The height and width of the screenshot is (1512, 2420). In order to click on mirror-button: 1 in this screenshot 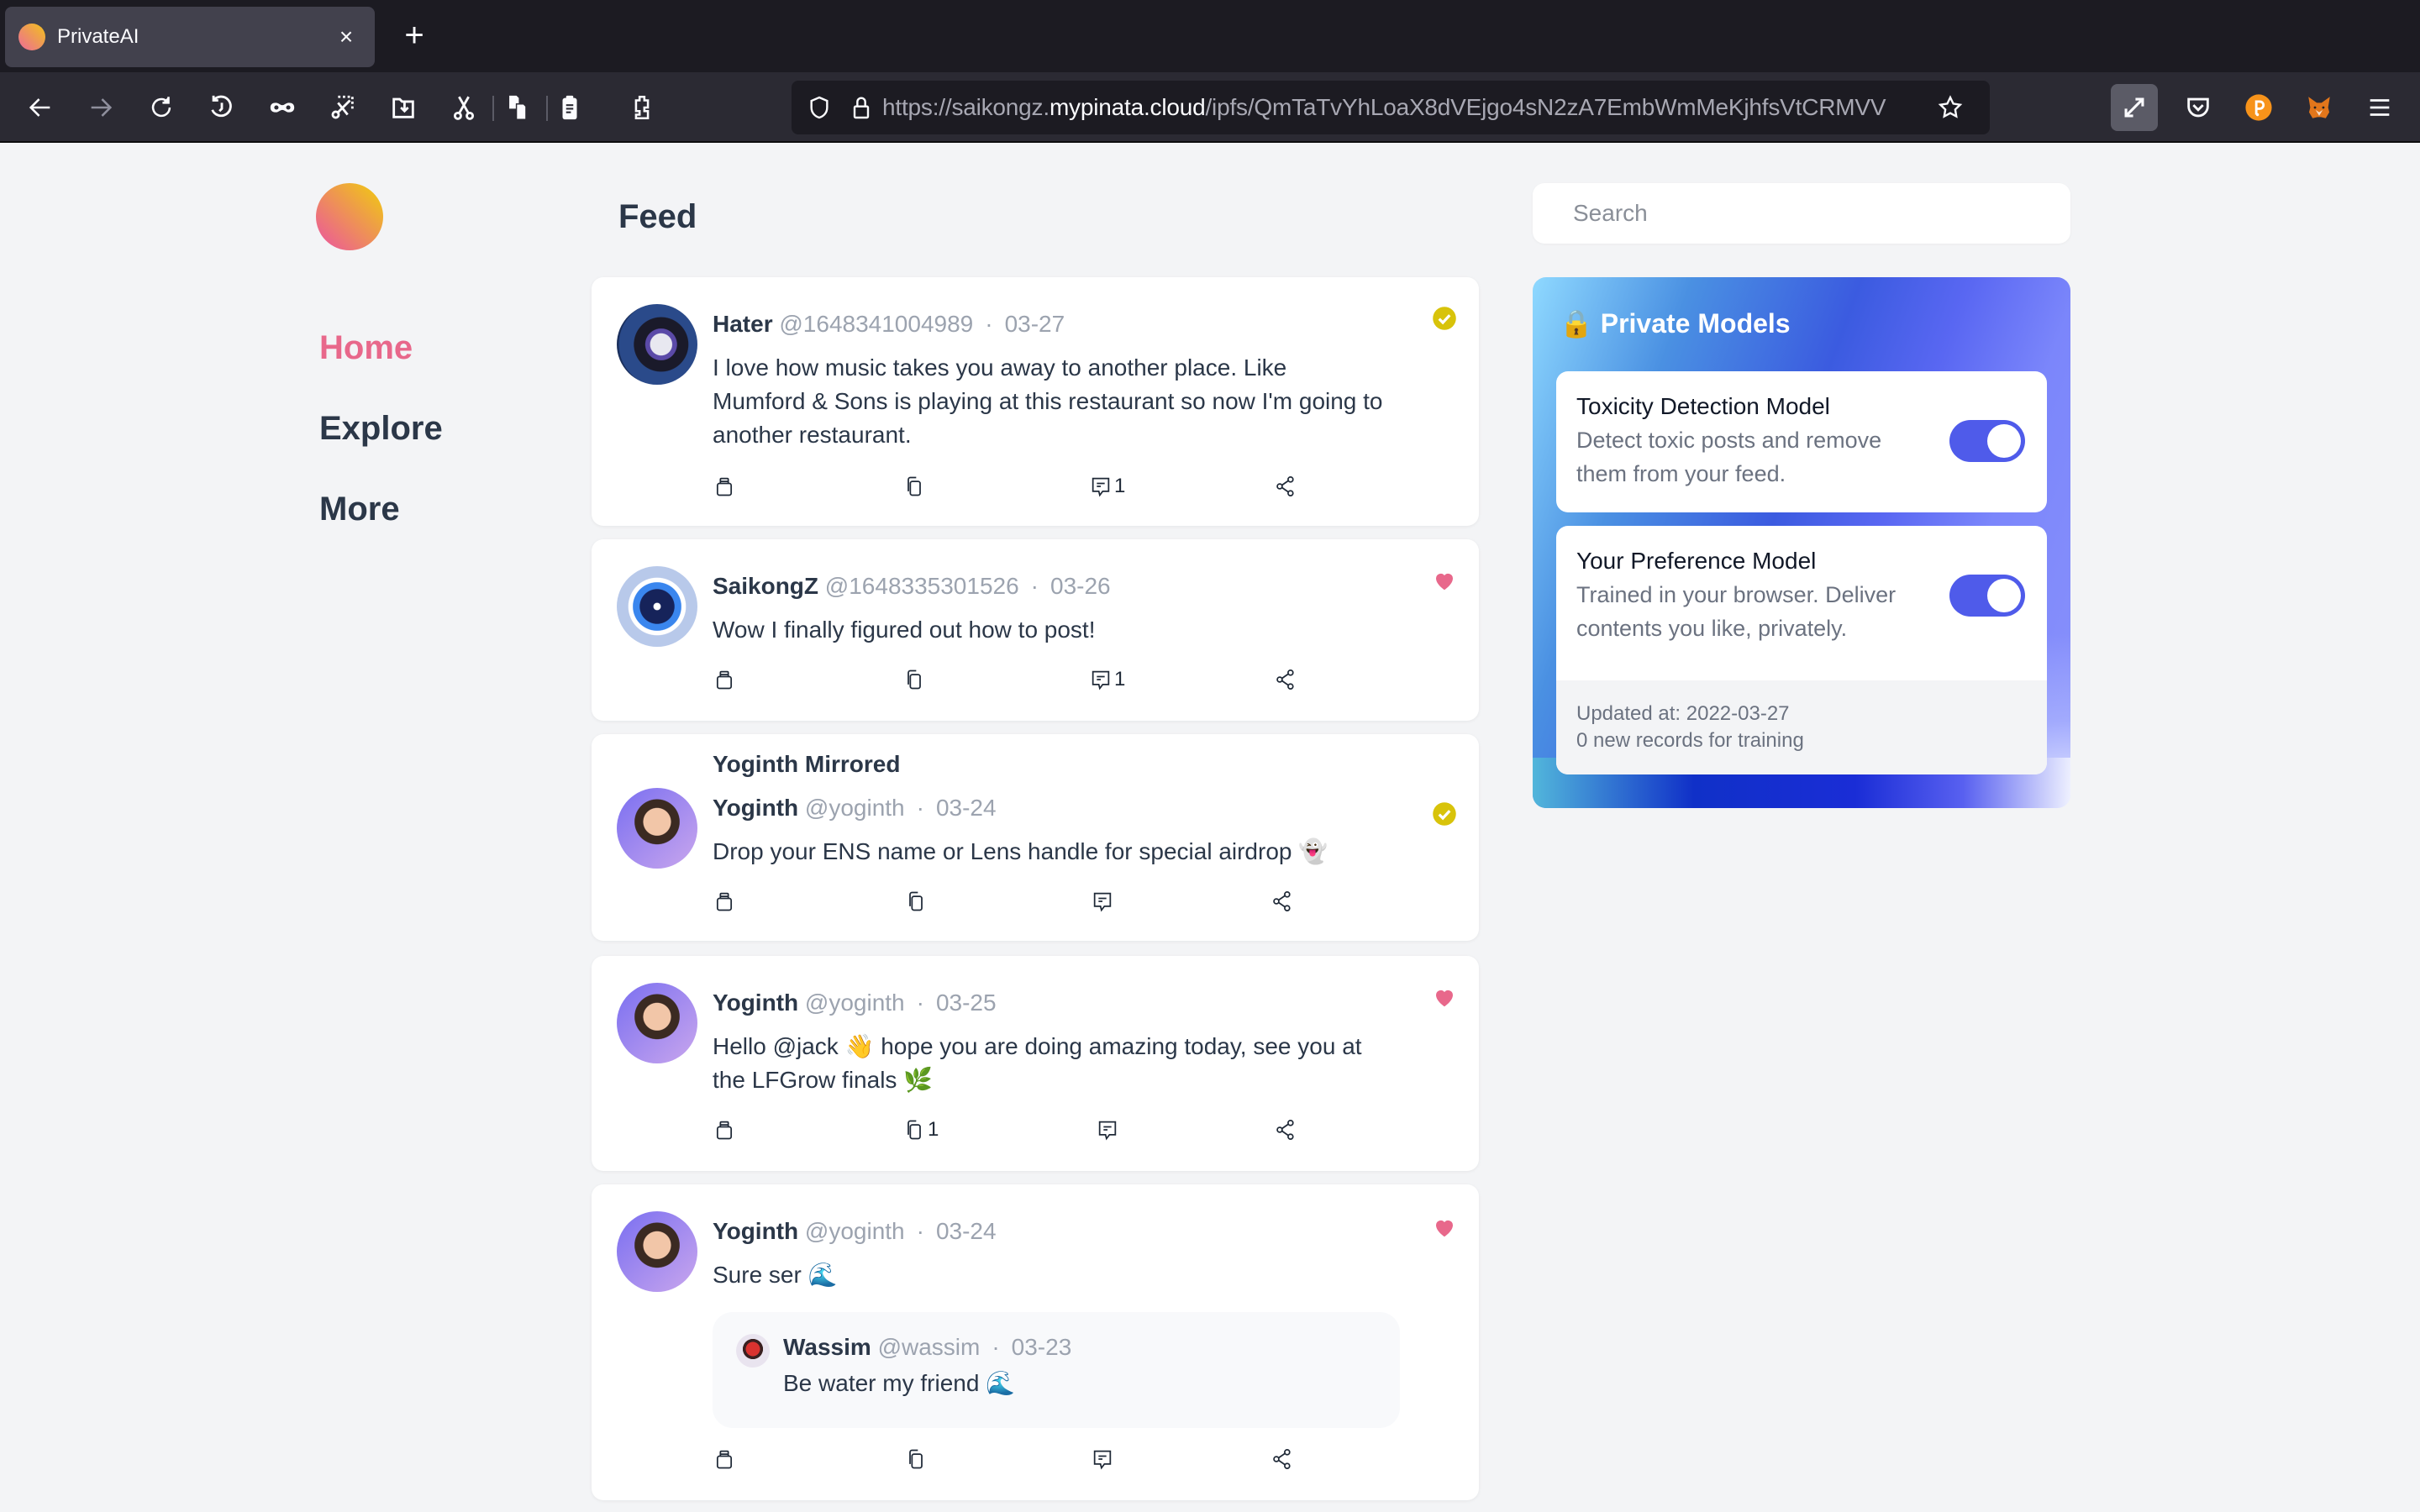, I will do `click(921, 1130)`.